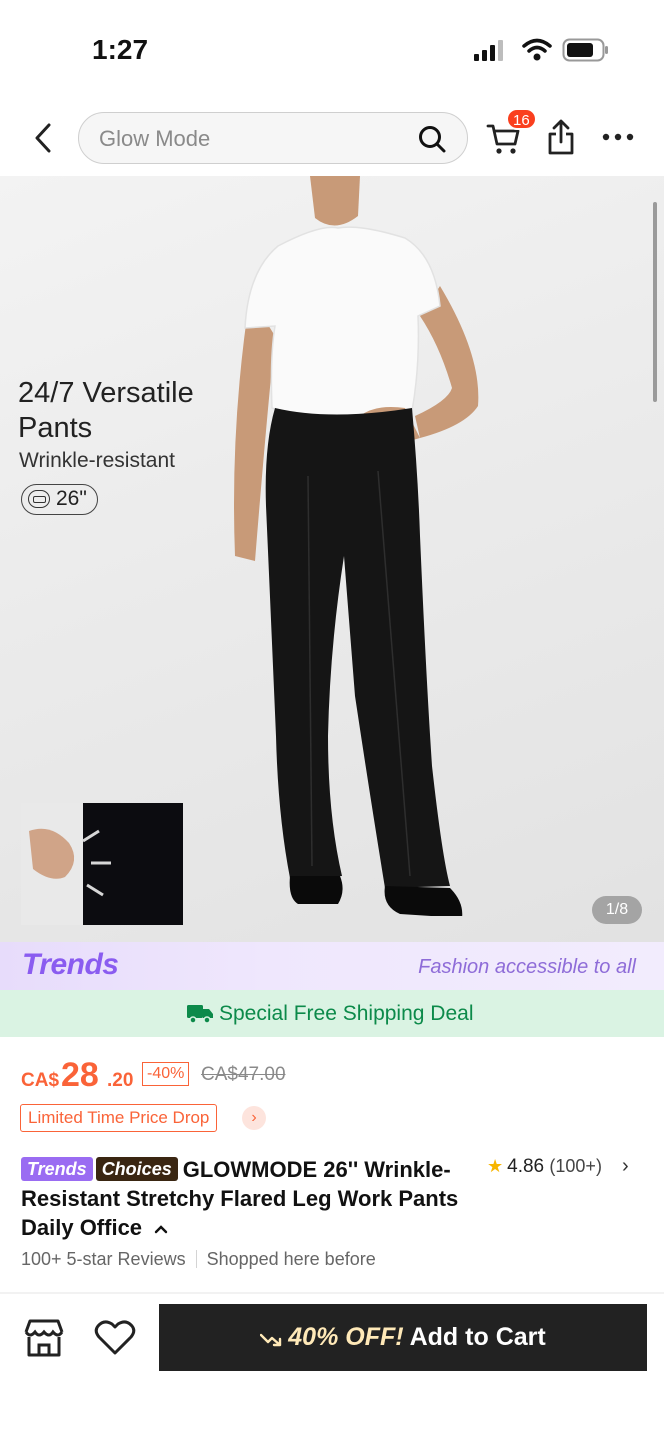 The width and height of the screenshot is (664, 1440). Describe the element at coordinates (80, 1075) in the screenshot. I see `price-integer: 28` at that location.